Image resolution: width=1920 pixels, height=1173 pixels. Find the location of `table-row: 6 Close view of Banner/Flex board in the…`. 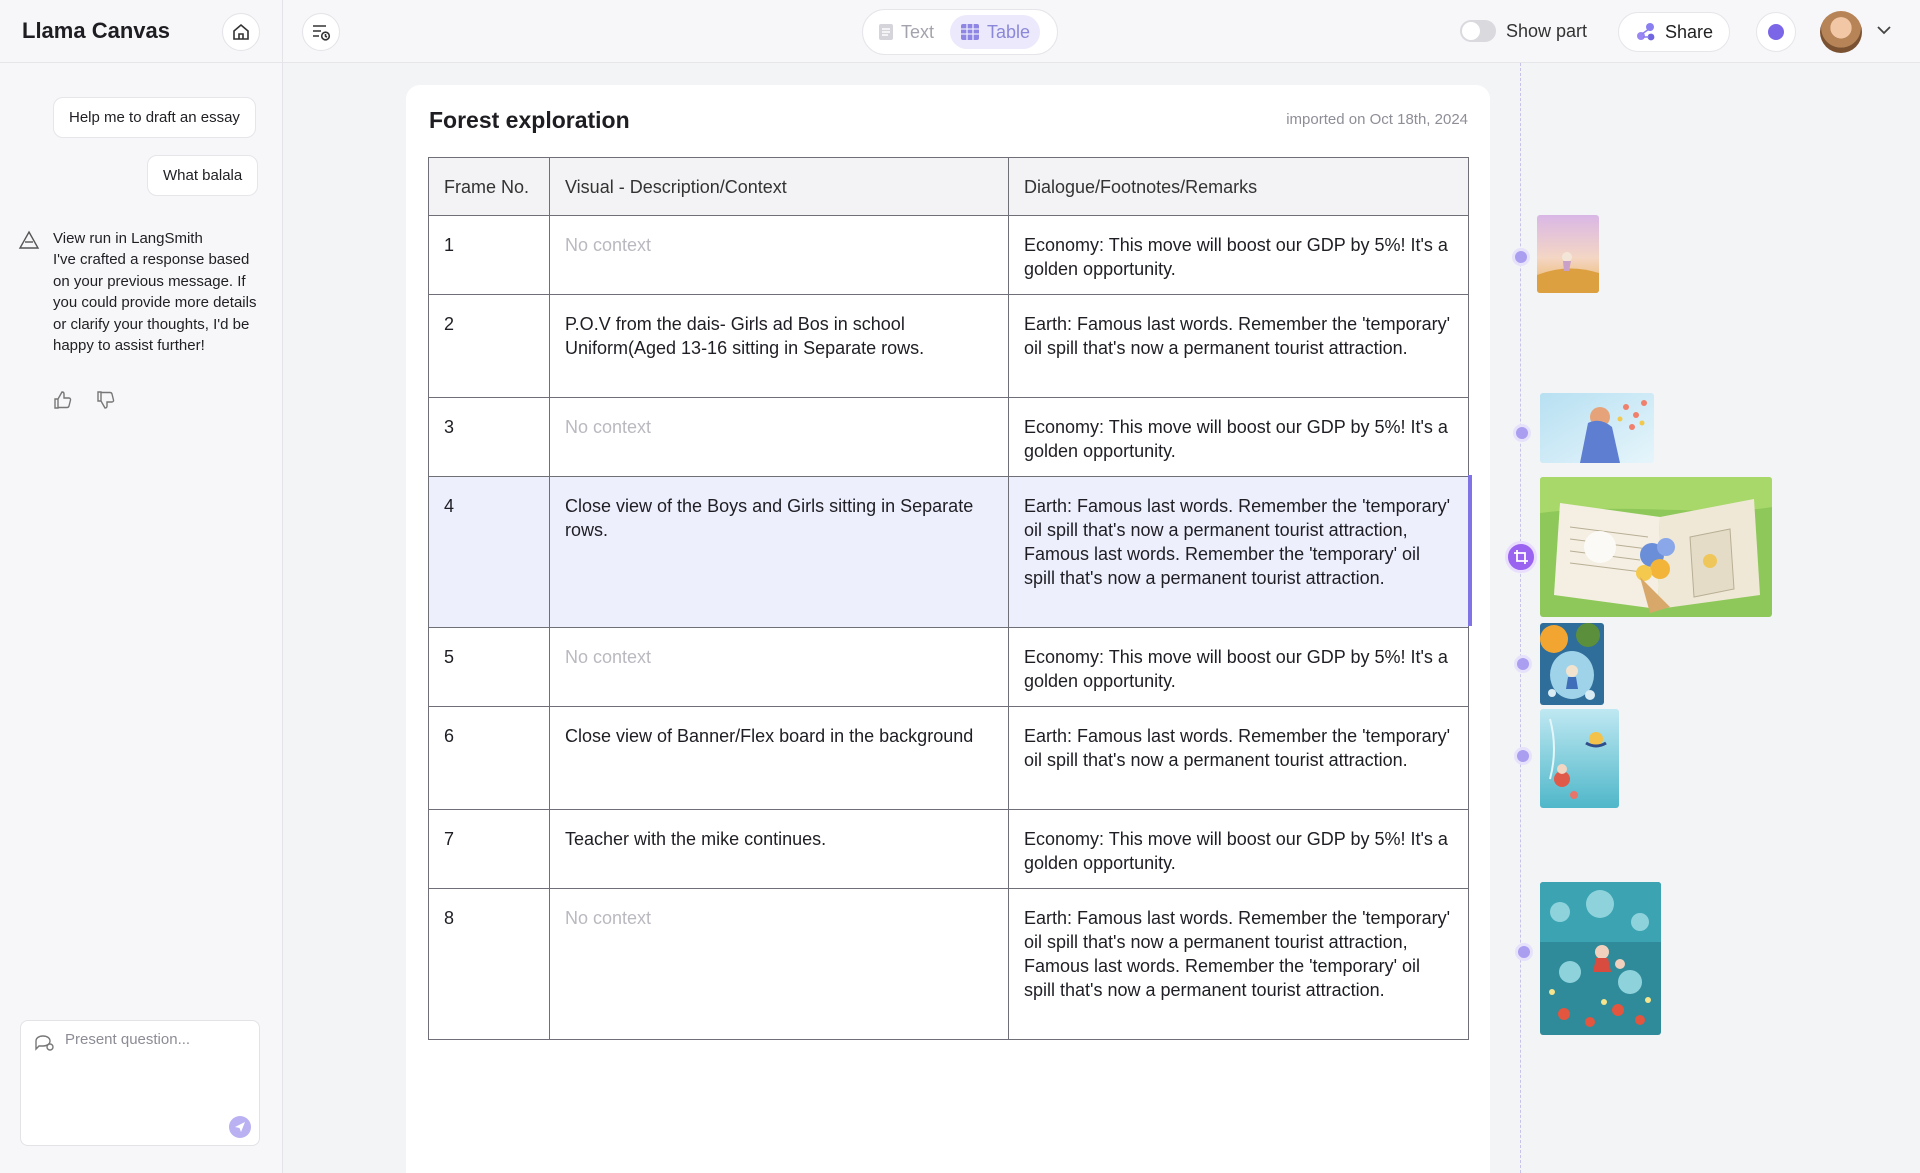

table-row: 6 Close view of Banner/Flex board in the… is located at coordinates (948, 758).